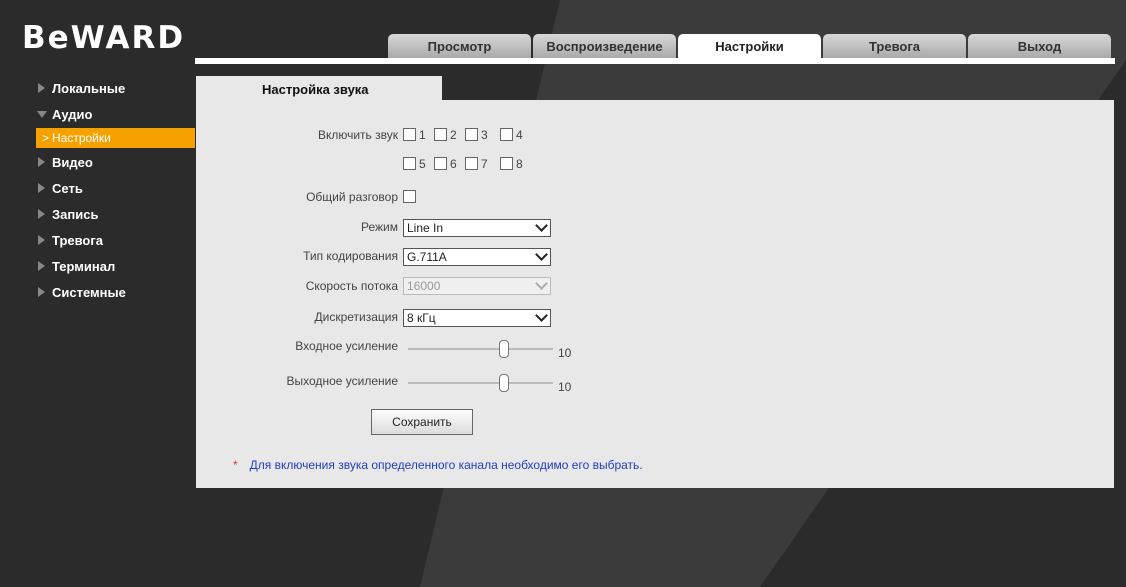 The width and height of the screenshot is (1126, 587). I want to click on channel-8-checkbox, so click(506, 163).